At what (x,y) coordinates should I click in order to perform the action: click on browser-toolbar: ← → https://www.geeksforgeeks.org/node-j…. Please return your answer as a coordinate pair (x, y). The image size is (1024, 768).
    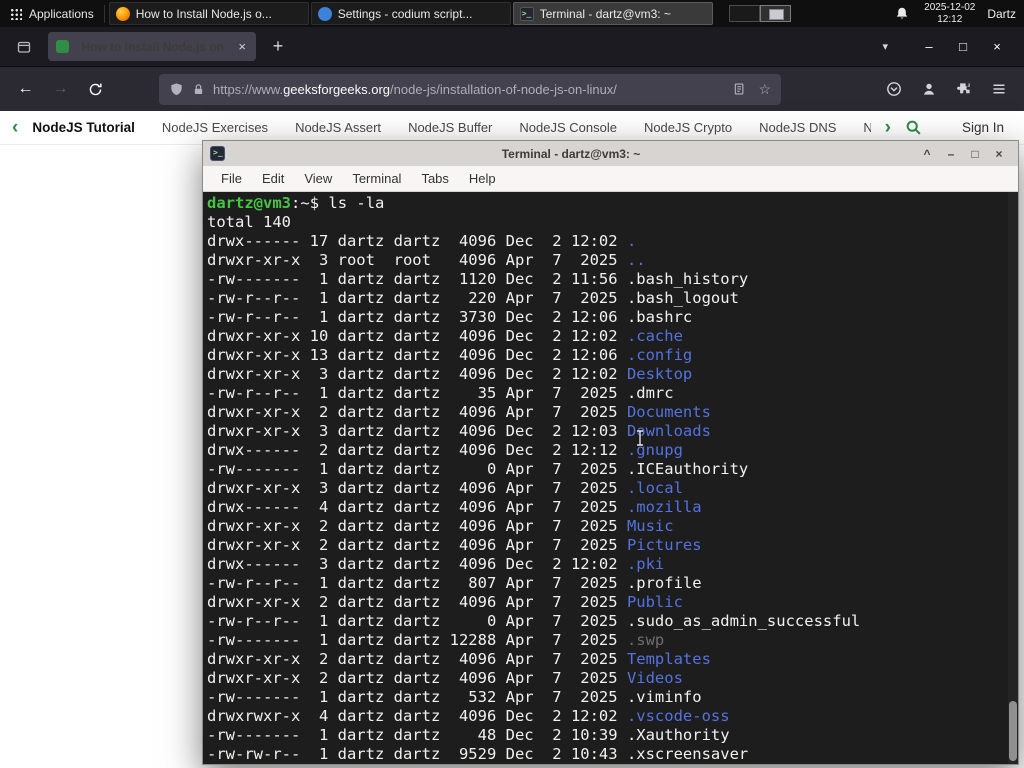
    Looking at the image, I should click on (512, 88).